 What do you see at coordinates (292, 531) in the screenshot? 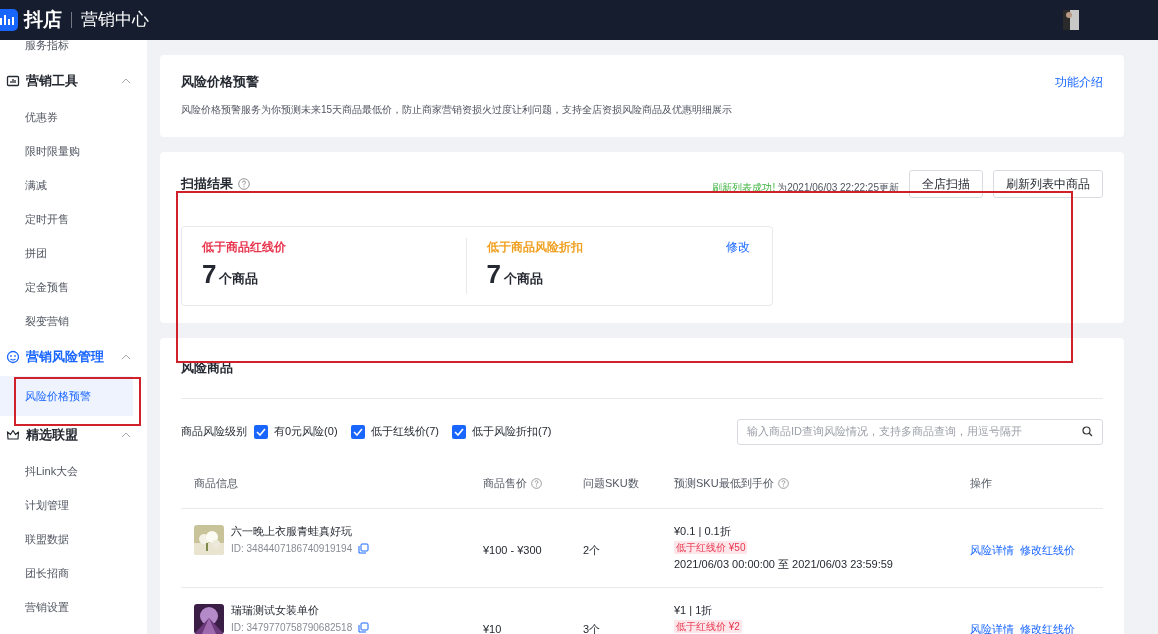
I see `product-name: 六一晚上衣服青蛙真好玩` at bounding box center [292, 531].